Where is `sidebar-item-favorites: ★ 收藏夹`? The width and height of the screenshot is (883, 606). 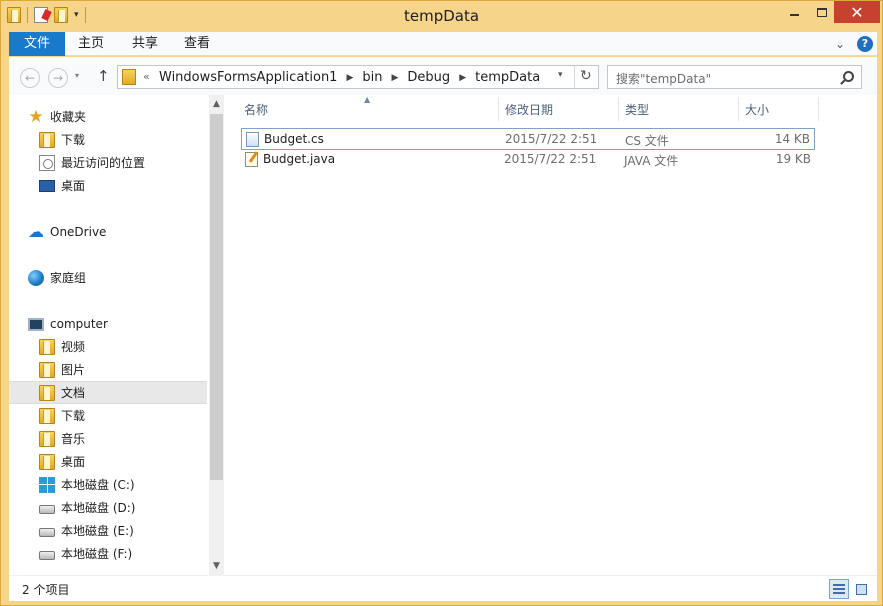 sidebar-item-favorites: ★ 收藏夹 is located at coordinates (108, 116).